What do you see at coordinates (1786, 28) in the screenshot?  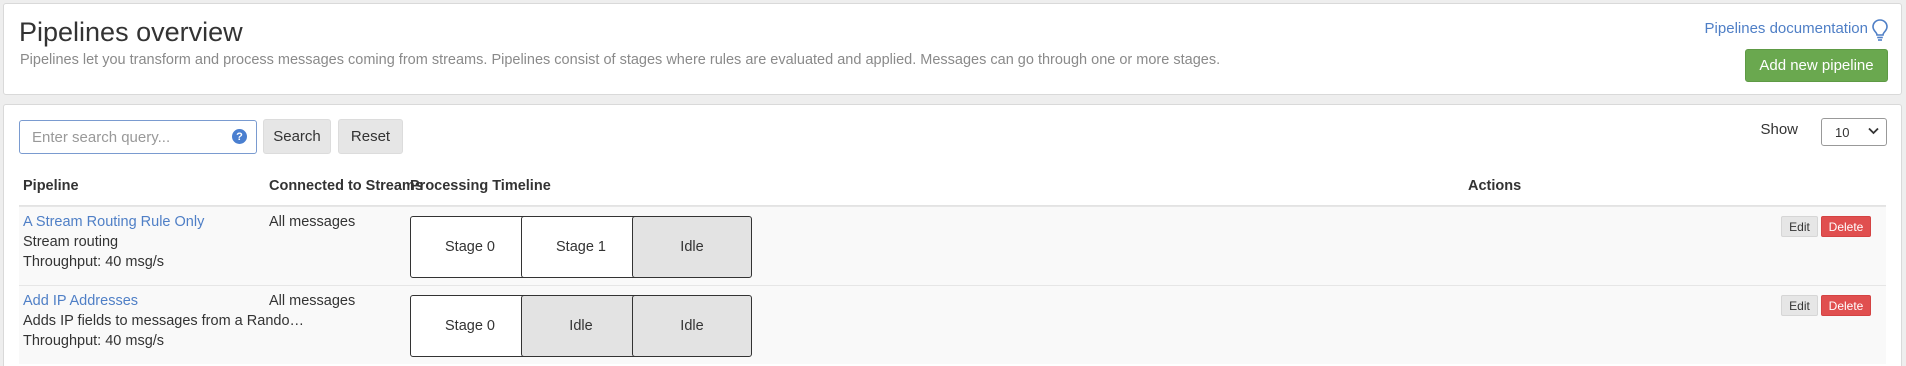 I see `pipelines-documentation-link: Pipelines documentation` at bounding box center [1786, 28].